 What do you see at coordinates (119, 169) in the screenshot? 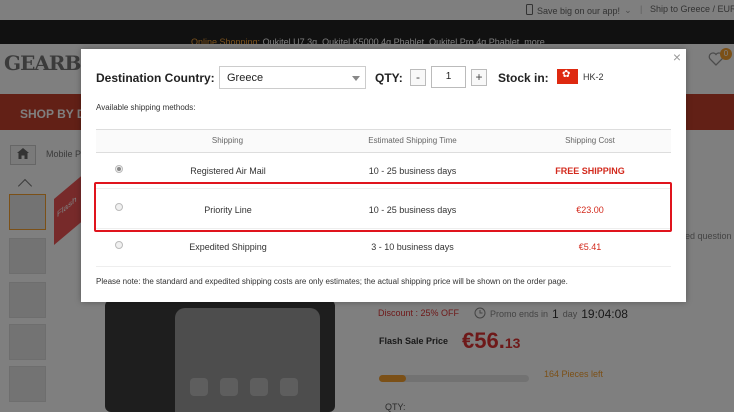
I see `shipping-radio-registered-air-mail` at bounding box center [119, 169].